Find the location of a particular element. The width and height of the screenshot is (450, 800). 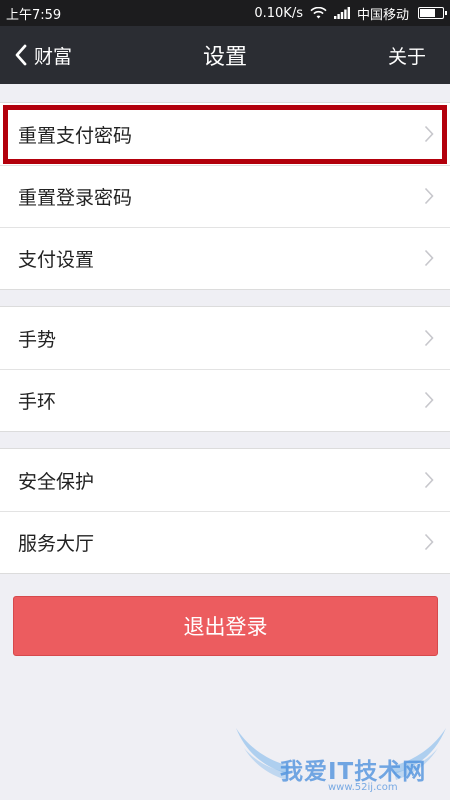

network-speed: 0.10K/s is located at coordinates (278, 13).